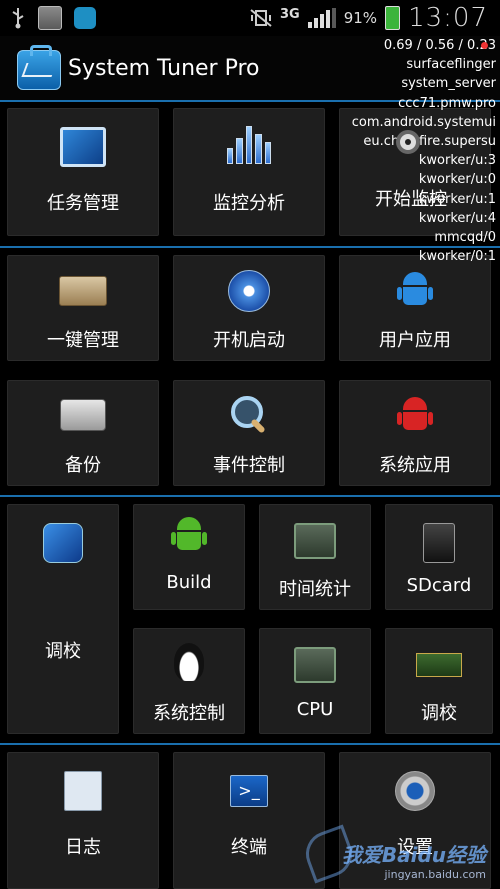  What do you see at coordinates (63, 543) in the screenshot?
I see `tuning-icon` at bounding box center [63, 543].